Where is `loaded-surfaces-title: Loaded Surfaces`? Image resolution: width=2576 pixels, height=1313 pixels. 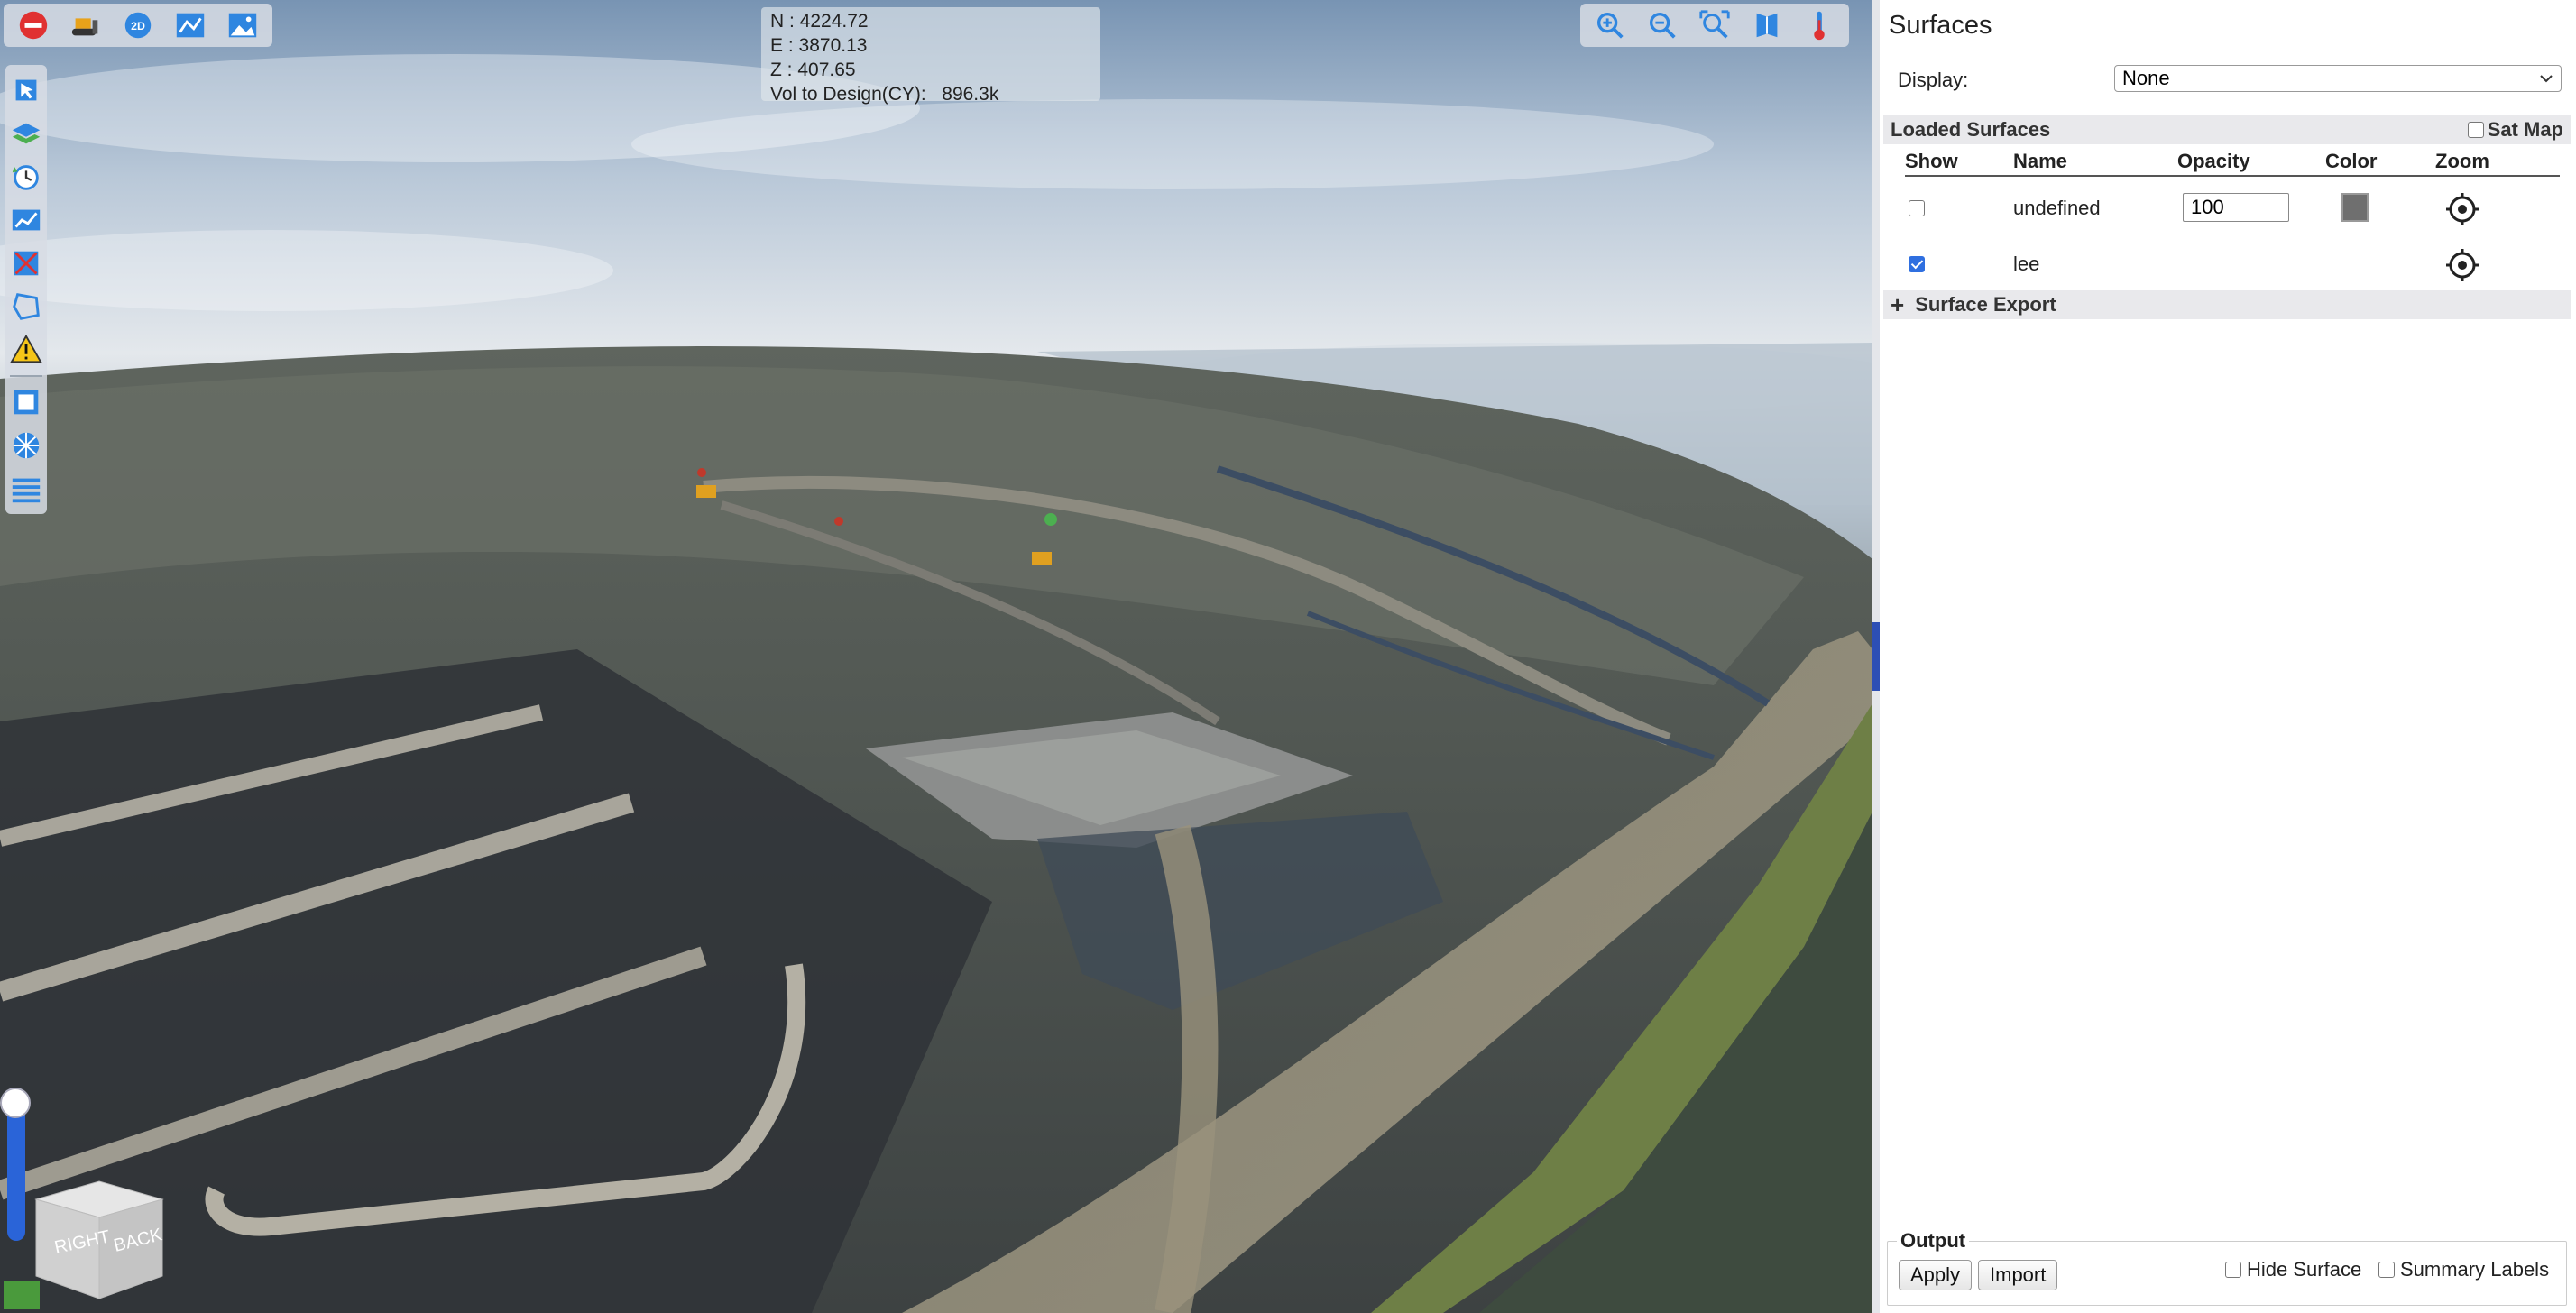 loaded-surfaces-title: Loaded Surfaces is located at coordinates (1971, 129).